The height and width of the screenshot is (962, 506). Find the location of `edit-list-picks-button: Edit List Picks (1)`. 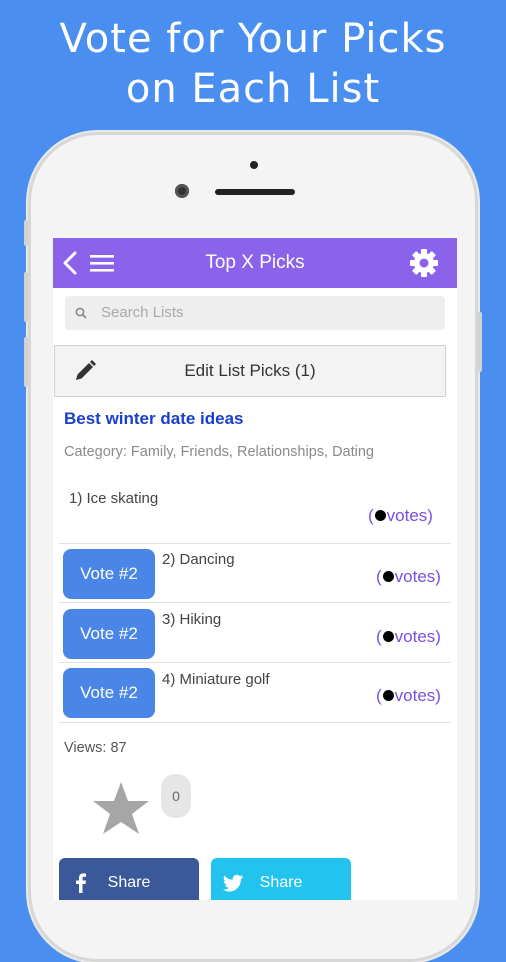

edit-list-picks-button: Edit List Picks (1) is located at coordinates (250, 371).